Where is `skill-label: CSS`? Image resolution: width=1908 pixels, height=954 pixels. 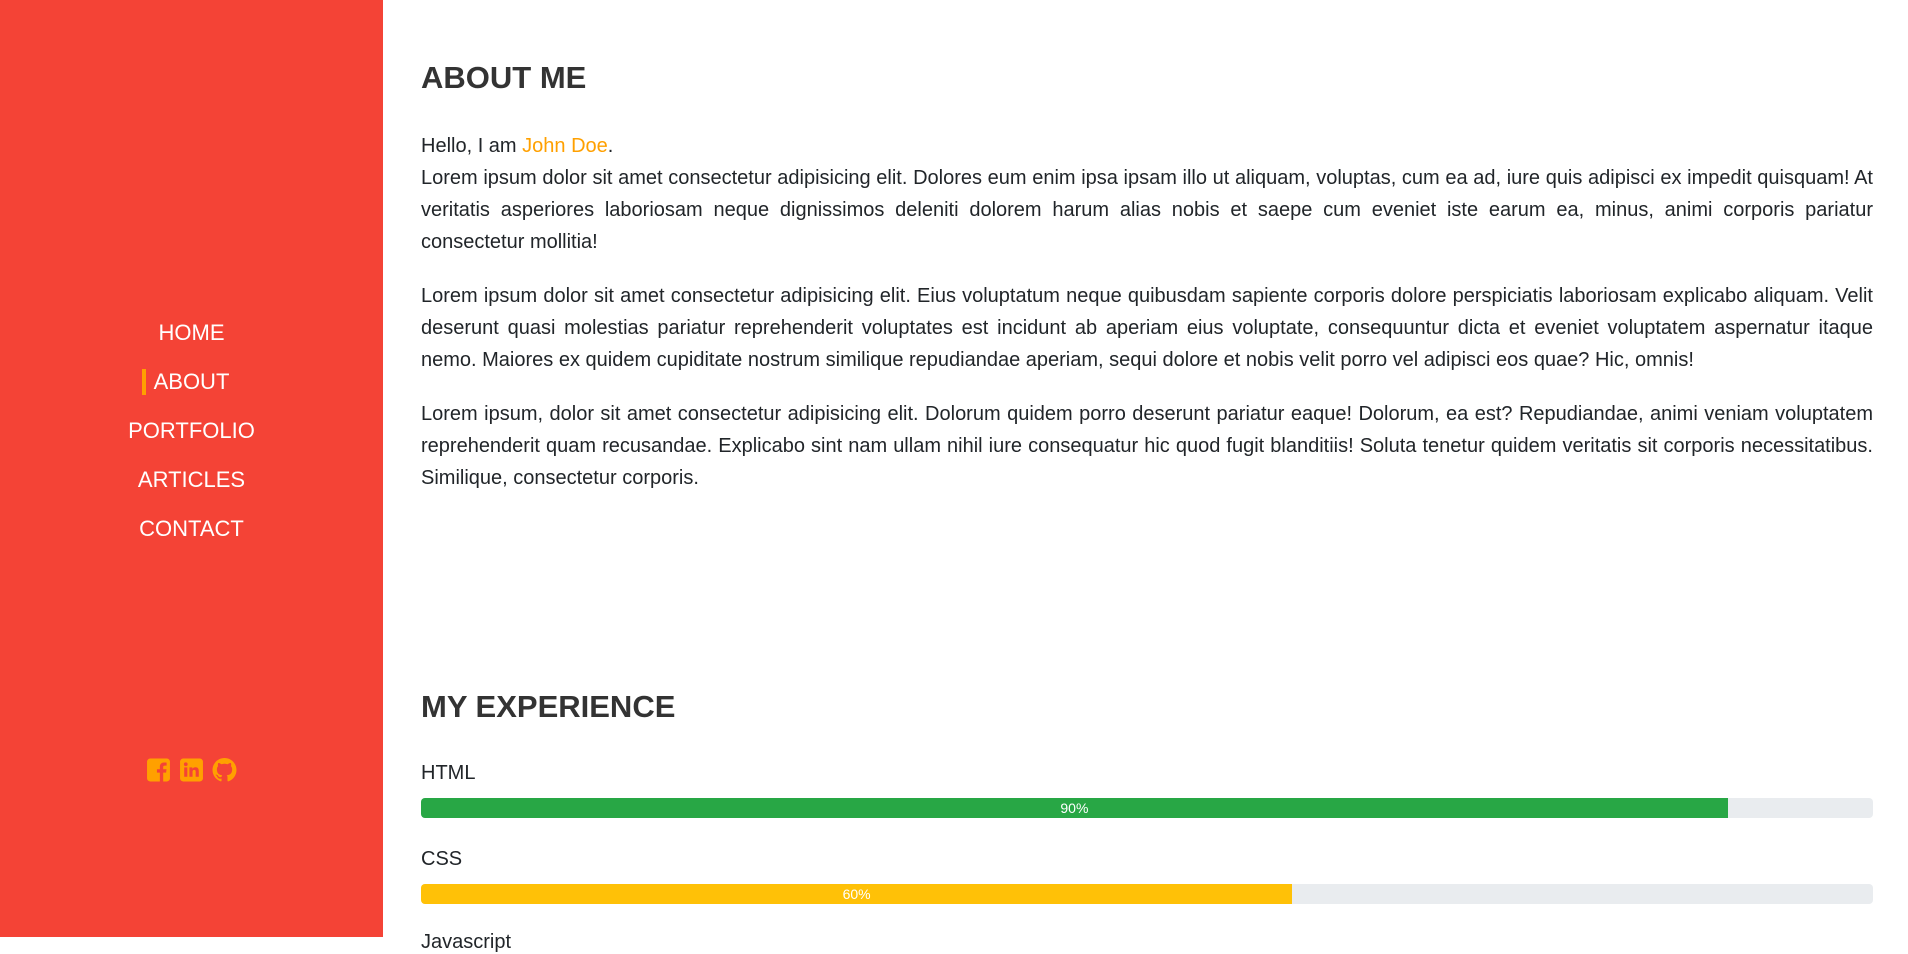
skill-label: CSS is located at coordinates (442, 859).